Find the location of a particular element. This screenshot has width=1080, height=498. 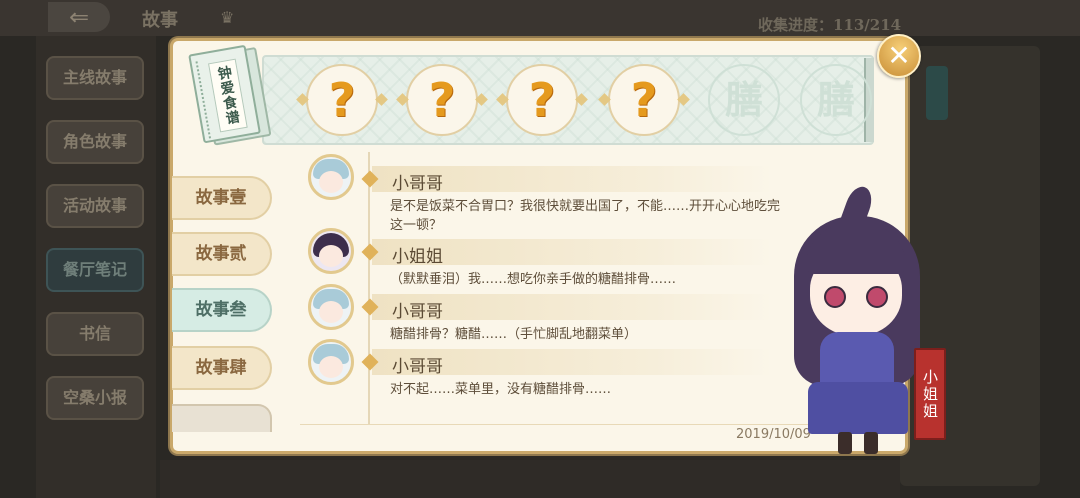

dialogue-text: 糖醋排骨？糖醋……（手忙脚乱地翻菜单） is located at coordinates (514, 334).